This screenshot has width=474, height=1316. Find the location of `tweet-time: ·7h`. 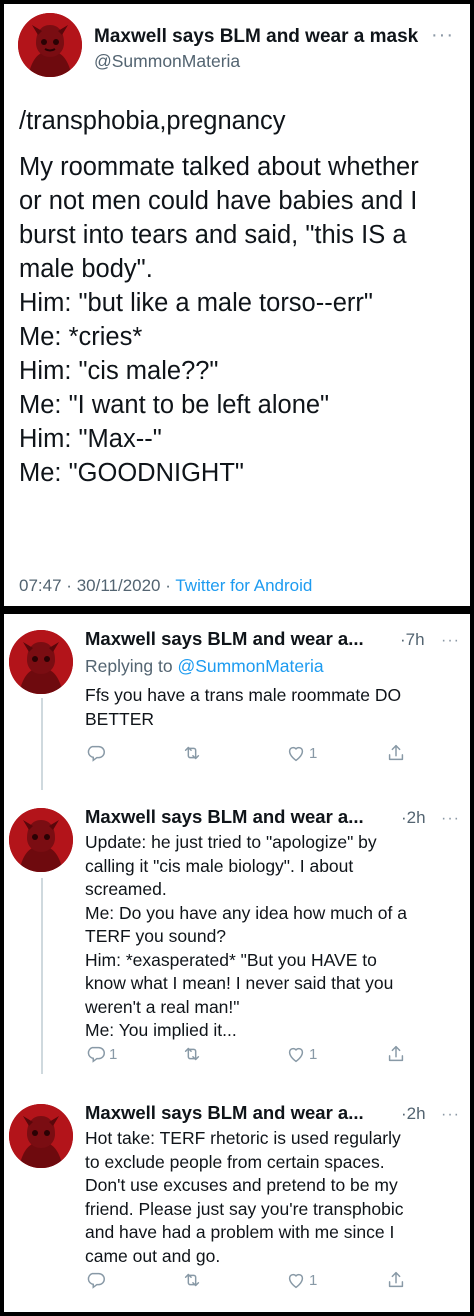

tweet-time: ·7h is located at coordinates (412, 640).